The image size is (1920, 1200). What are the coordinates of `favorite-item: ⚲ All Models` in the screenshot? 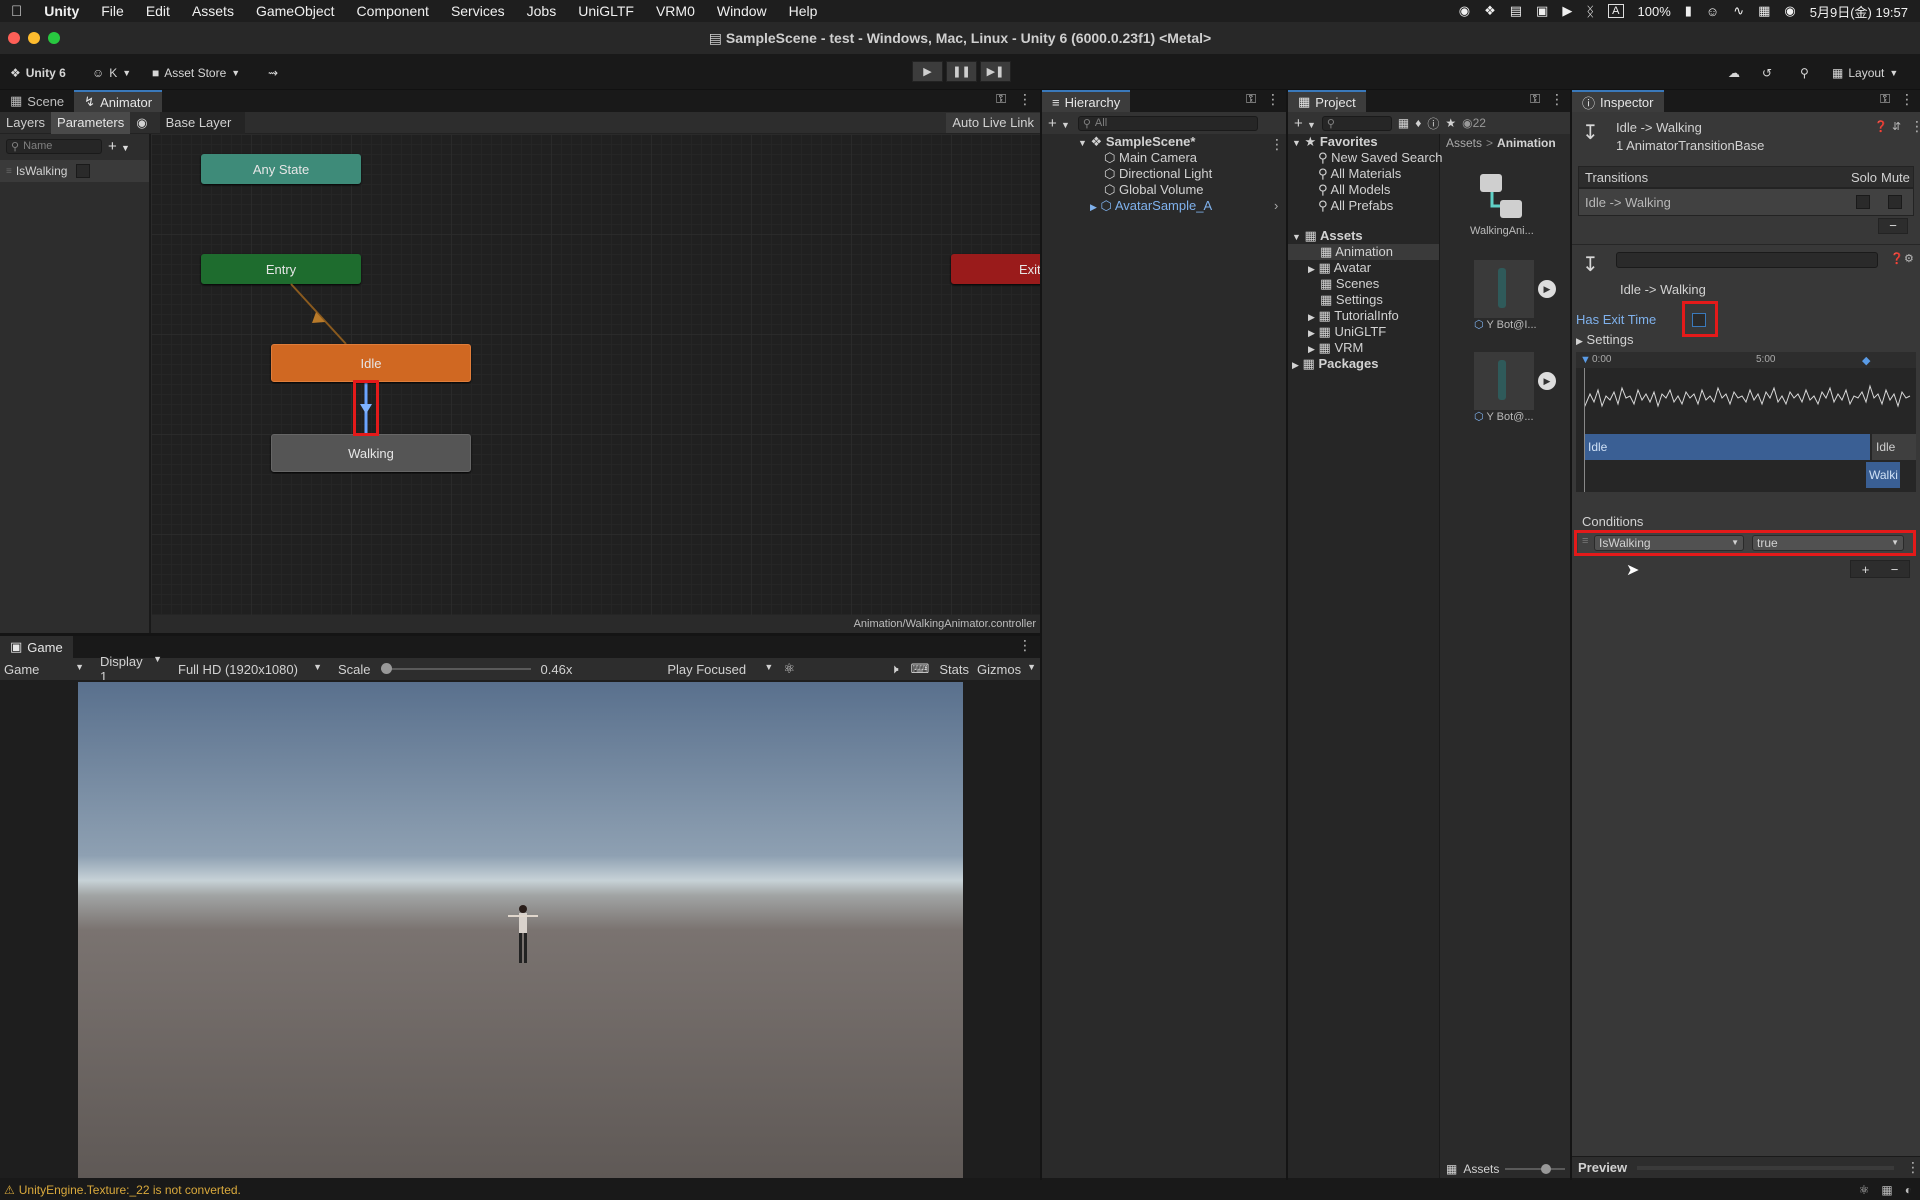 It's located at (1354, 190).